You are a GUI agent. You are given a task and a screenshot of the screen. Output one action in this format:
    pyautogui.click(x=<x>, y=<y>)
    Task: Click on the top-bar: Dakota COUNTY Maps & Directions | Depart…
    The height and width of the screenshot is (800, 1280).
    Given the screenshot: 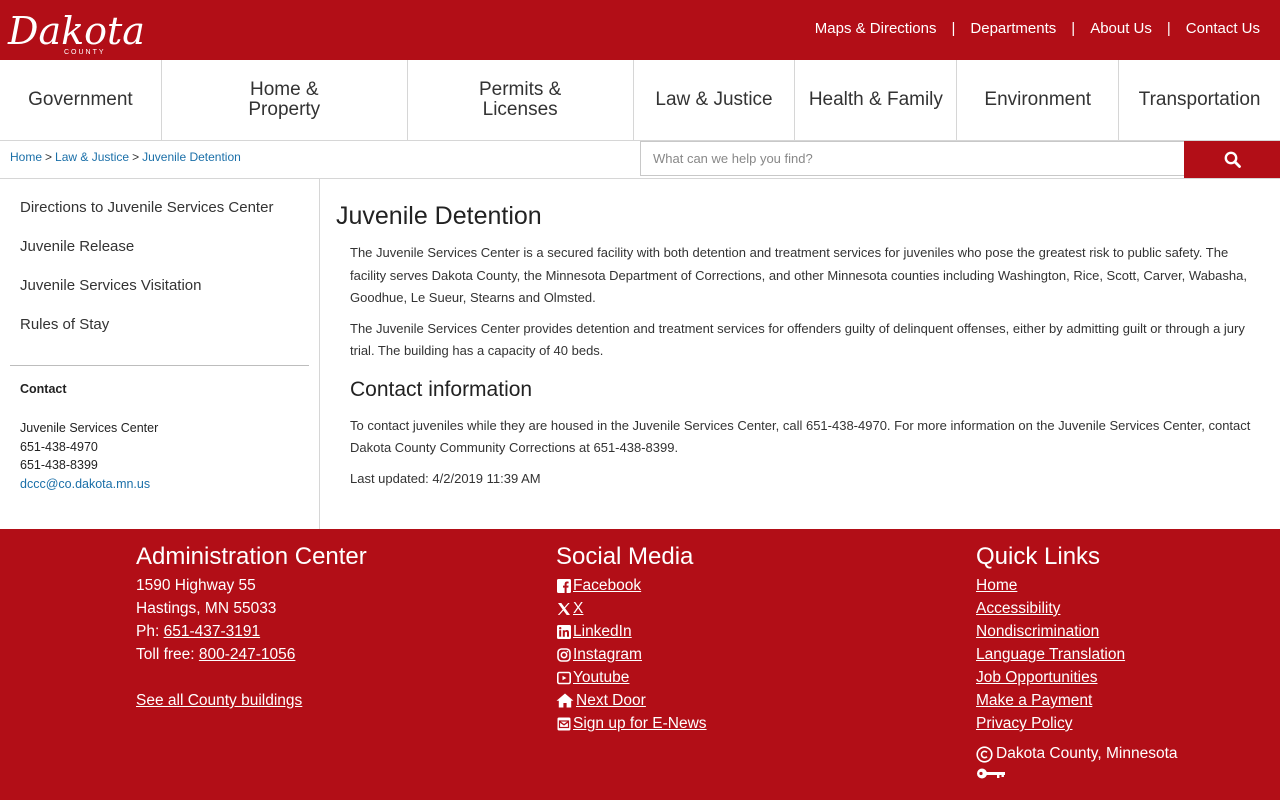 What is the action you would take?
    pyautogui.click(x=640, y=30)
    